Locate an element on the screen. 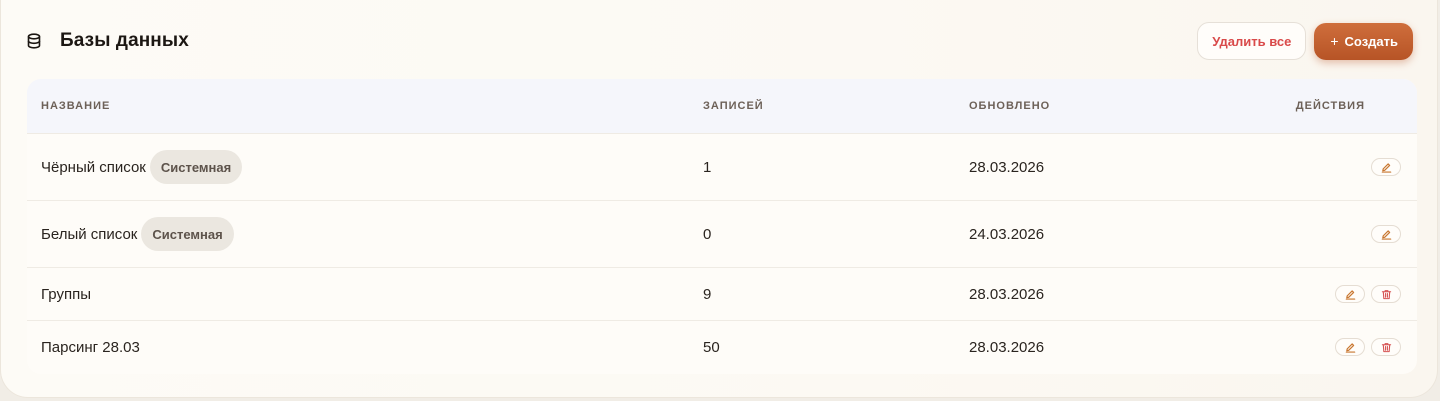 The image size is (1440, 401). database-name: Чёрный список is located at coordinates (93, 167).